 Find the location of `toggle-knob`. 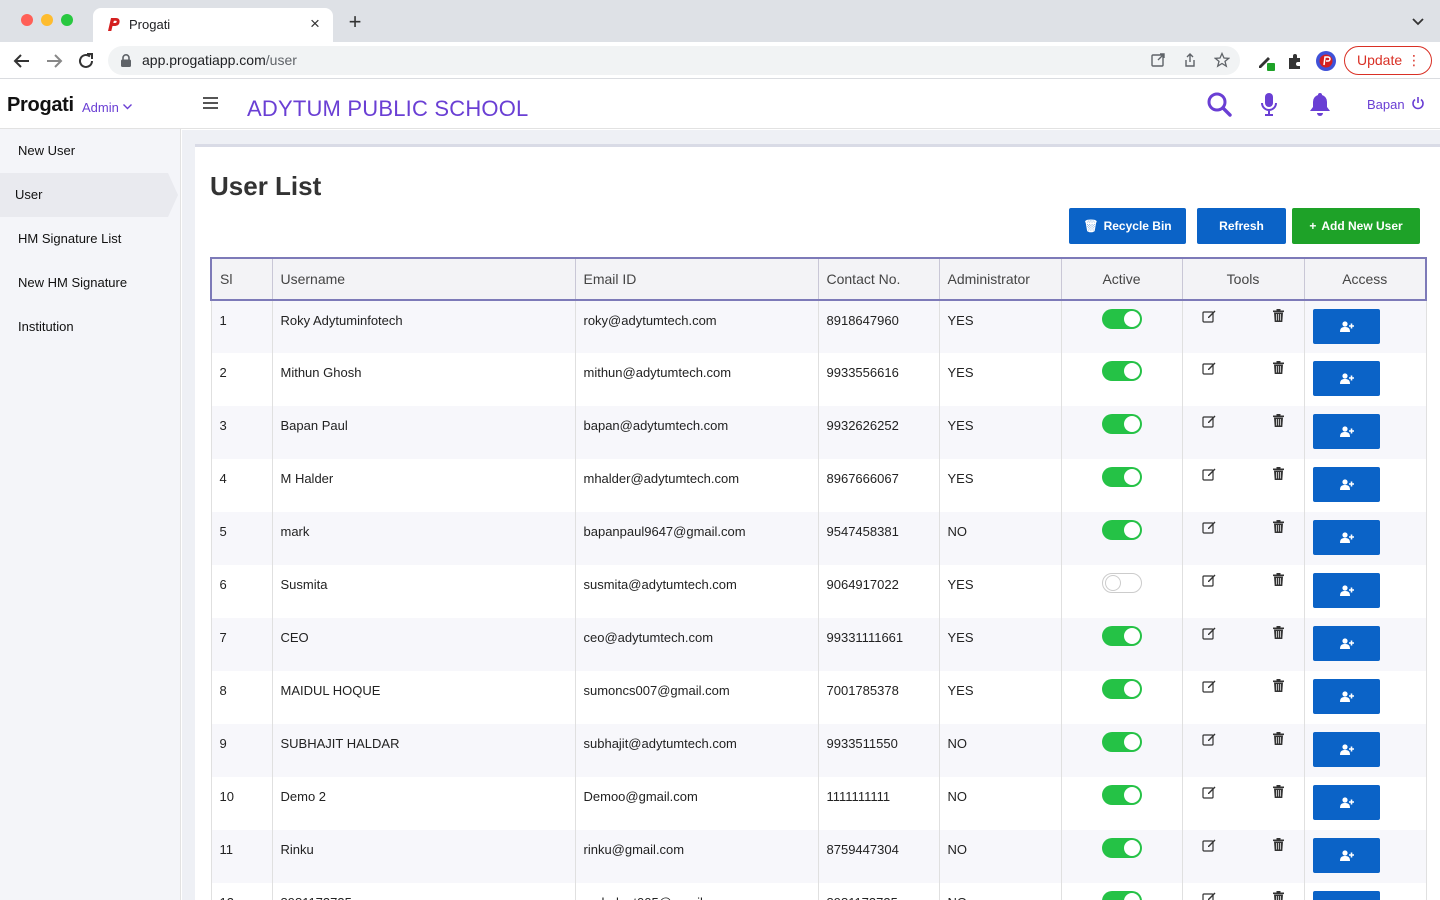

toggle-knob is located at coordinates (1131, 636).